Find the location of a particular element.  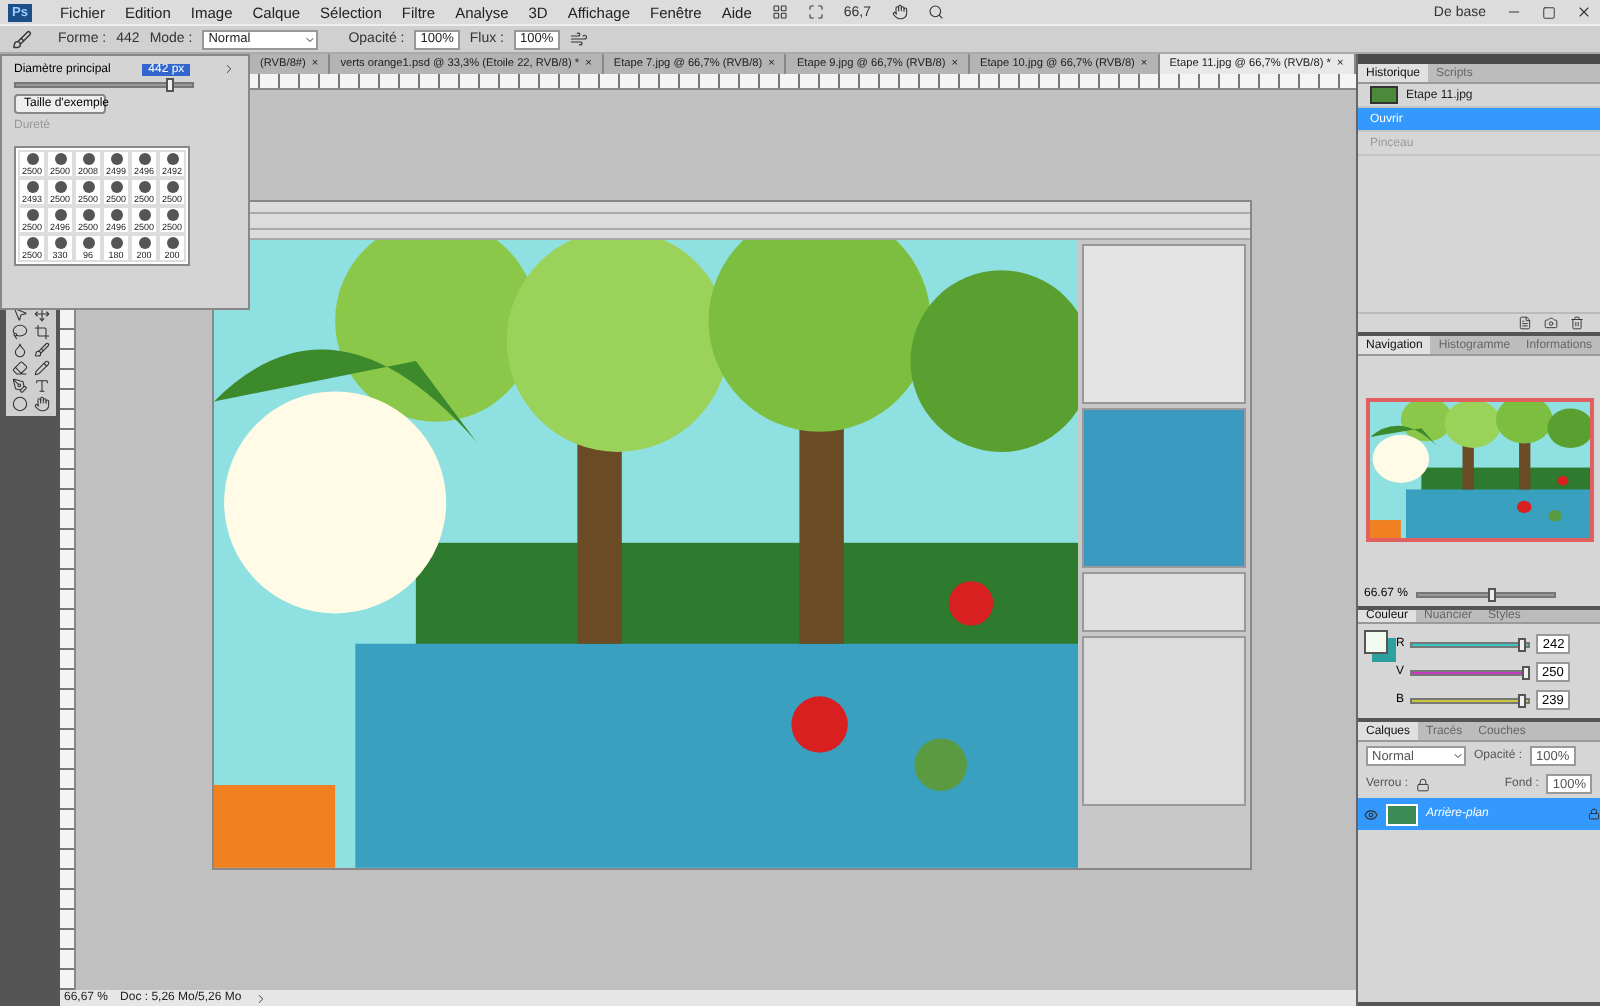

diameter-slider is located at coordinates (104, 85).